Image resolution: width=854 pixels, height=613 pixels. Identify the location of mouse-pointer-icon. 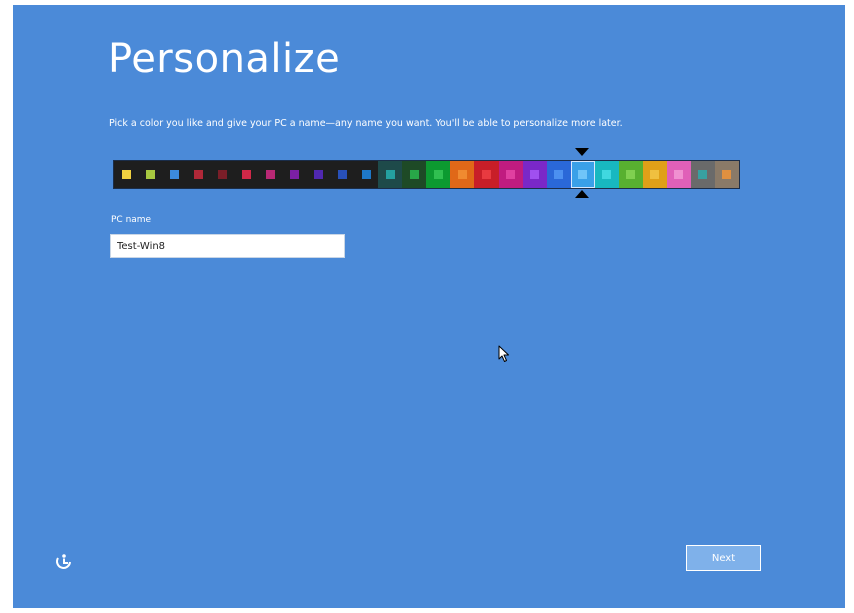
(503, 353).